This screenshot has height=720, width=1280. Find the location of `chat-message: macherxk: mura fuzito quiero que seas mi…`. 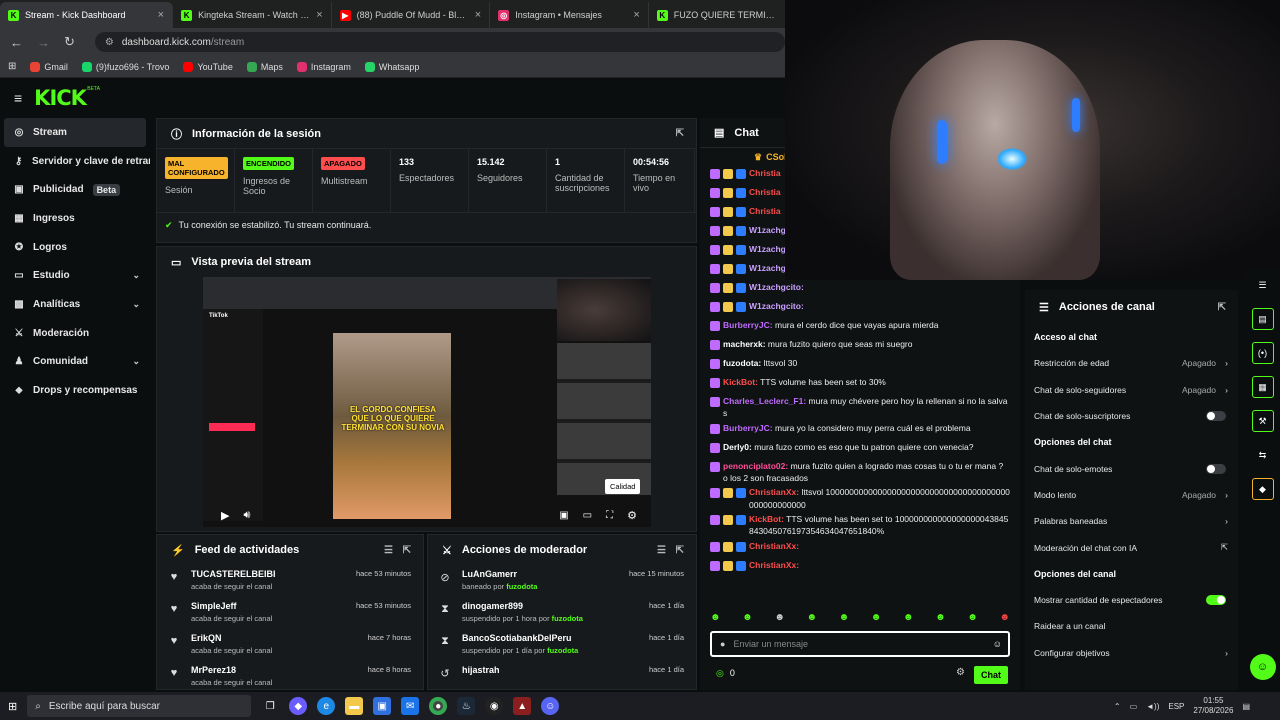

chat-message: macherxk: mura fuzito quiero que seas mi… is located at coordinates (860, 346).